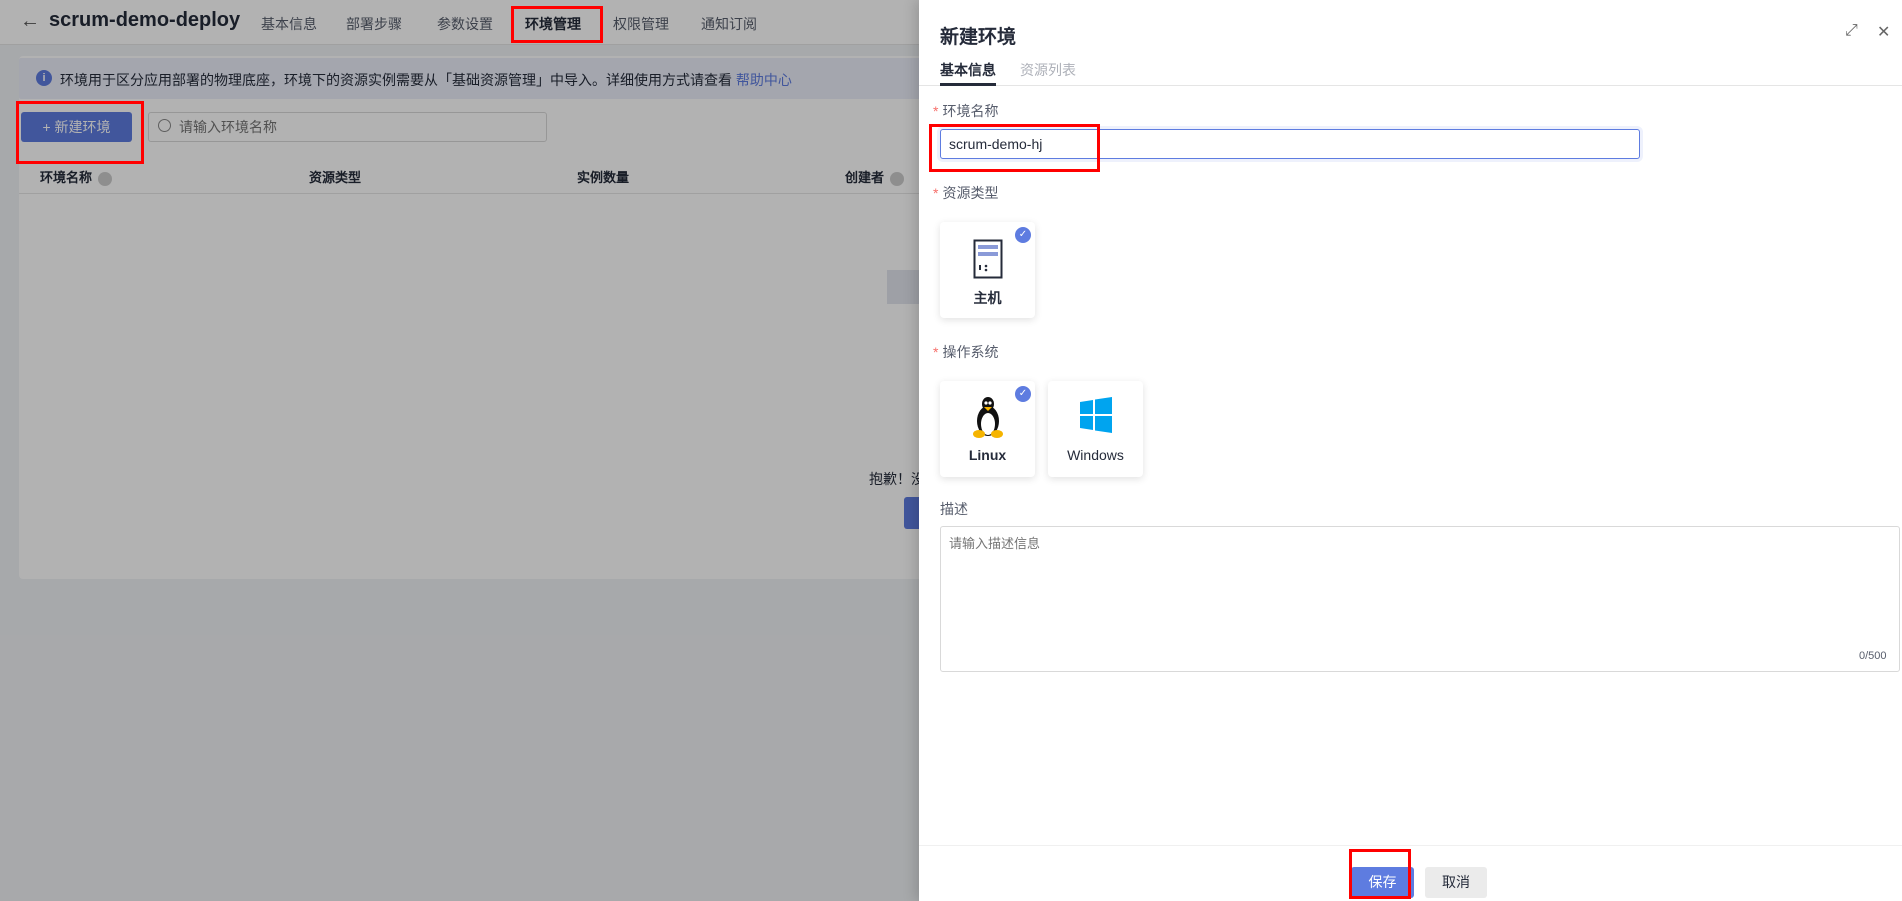  I want to click on option-label: Linux, so click(987, 455).